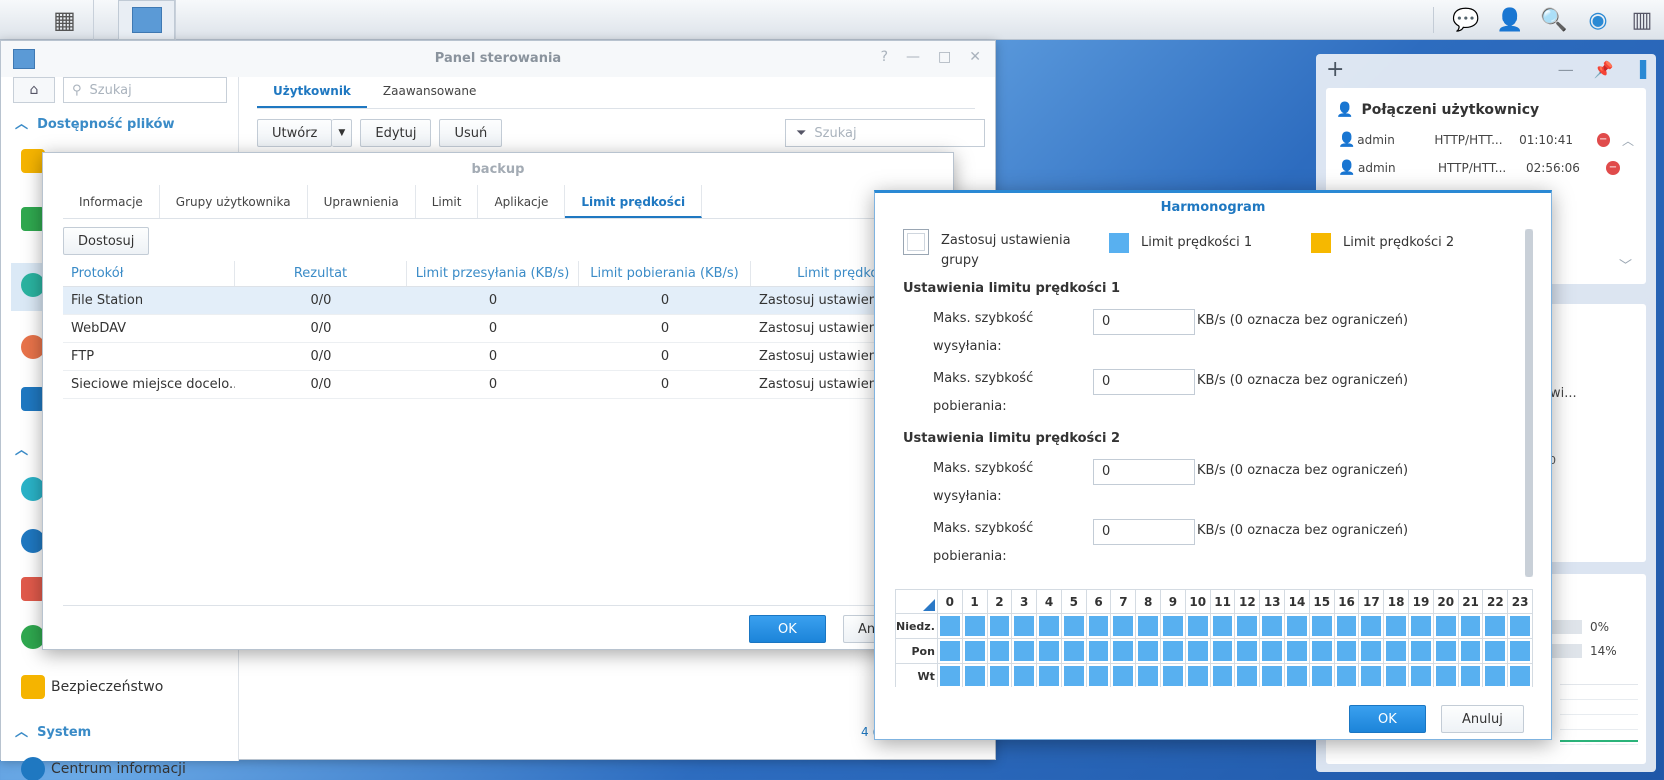  I want to click on tab-info: Informacje, so click(111, 201).